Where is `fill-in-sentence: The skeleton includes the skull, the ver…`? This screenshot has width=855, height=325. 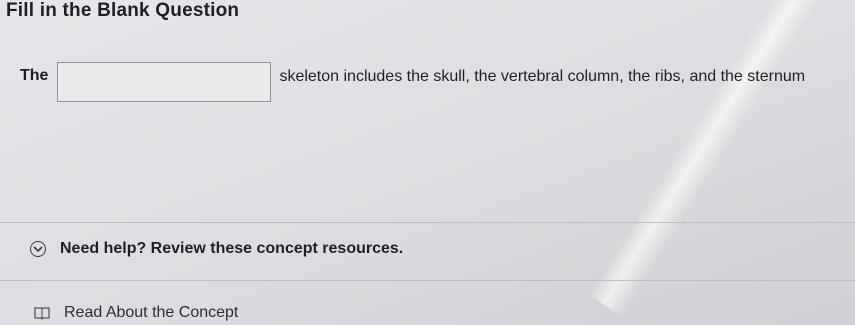
fill-in-sentence: The skeleton includes the skull, the ver… is located at coordinates (412, 82).